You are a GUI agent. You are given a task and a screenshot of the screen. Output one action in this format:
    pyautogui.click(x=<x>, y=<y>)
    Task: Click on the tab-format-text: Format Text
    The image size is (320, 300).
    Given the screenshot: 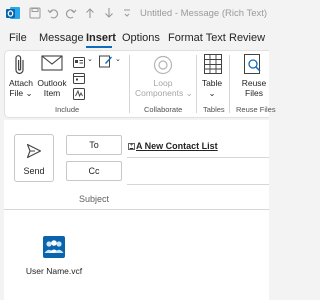 What is the action you would take?
    pyautogui.click(x=197, y=38)
    